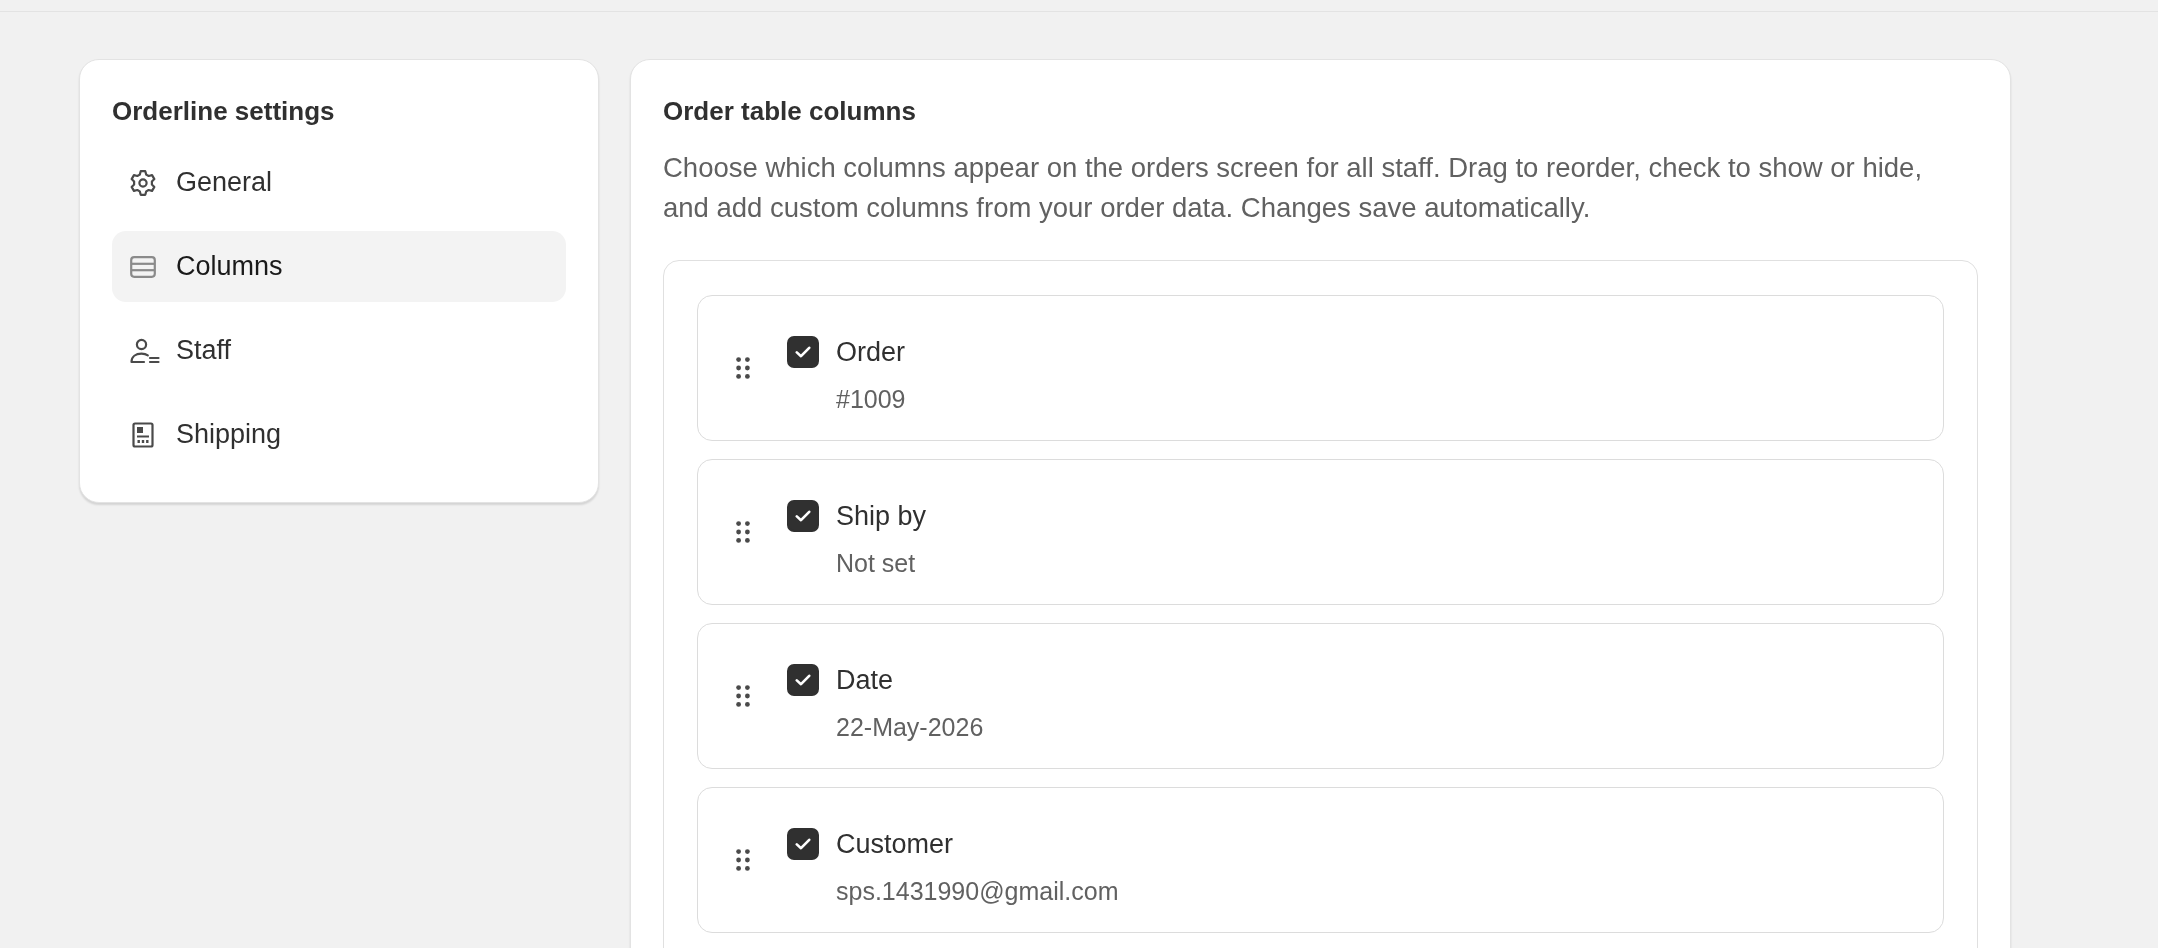  What do you see at coordinates (881, 516) in the screenshot?
I see `column-label: Ship by` at bounding box center [881, 516].